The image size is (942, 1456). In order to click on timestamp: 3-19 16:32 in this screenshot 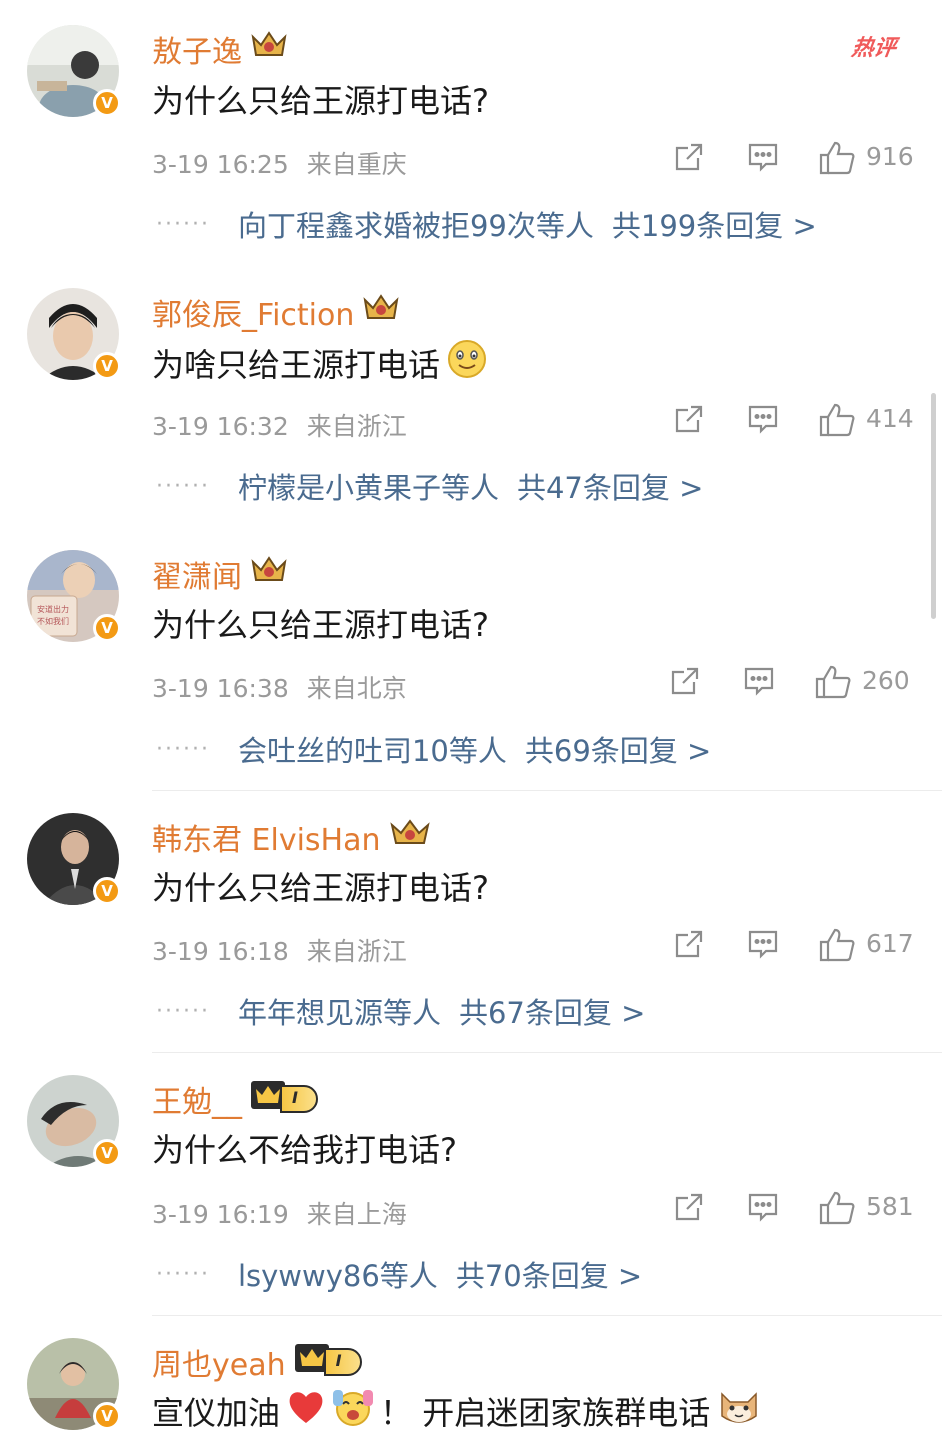, I will do `click(220, 426)`.